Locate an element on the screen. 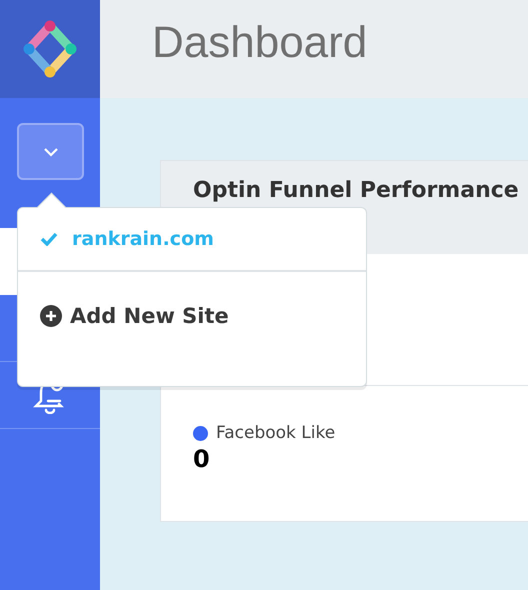  add-site-button: Add New Site is located at coordinates (134, 316).